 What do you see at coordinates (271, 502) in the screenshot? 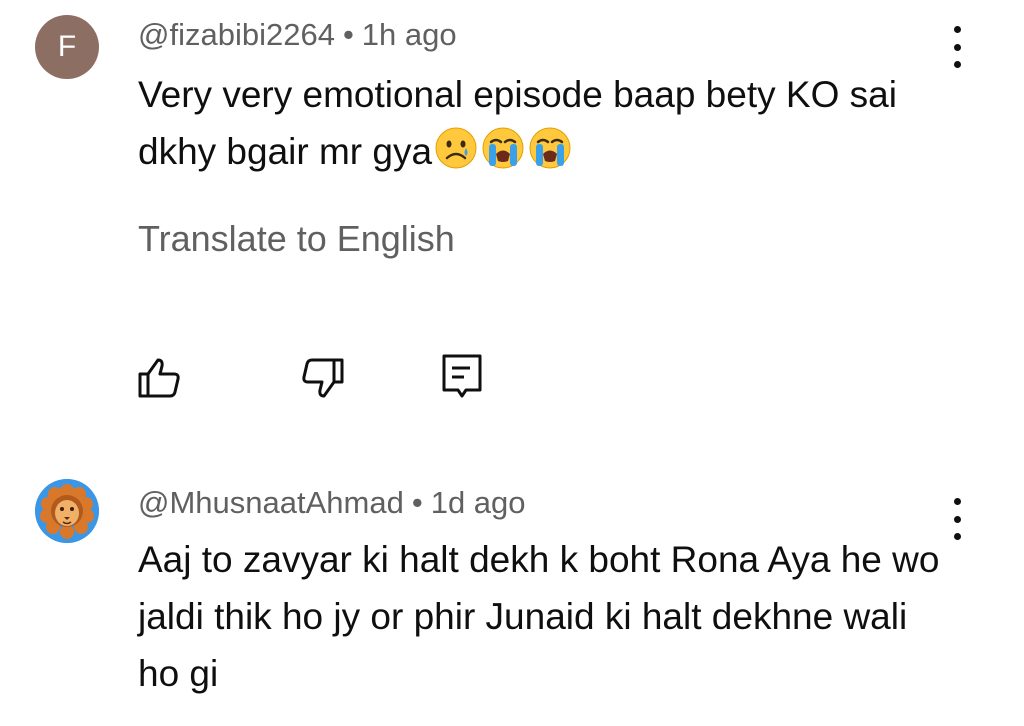
I see `author-handle: @MhusnaatAhmad` at bounding box center [271, 502].